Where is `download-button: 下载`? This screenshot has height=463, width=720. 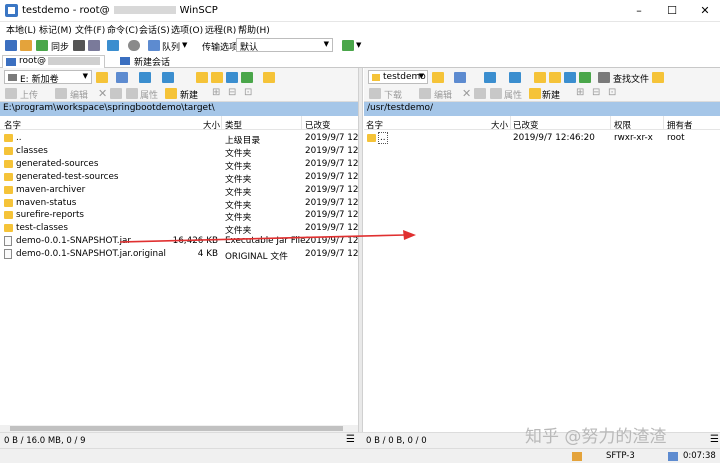 download-button: 下载 is located at coordinates (393, 94).